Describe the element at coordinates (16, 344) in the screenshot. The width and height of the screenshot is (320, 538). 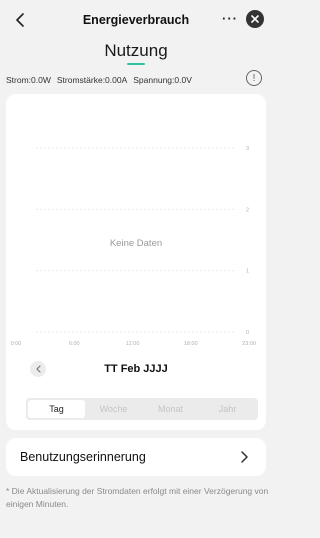
I see `x-tick-label: 0:00` at that location.